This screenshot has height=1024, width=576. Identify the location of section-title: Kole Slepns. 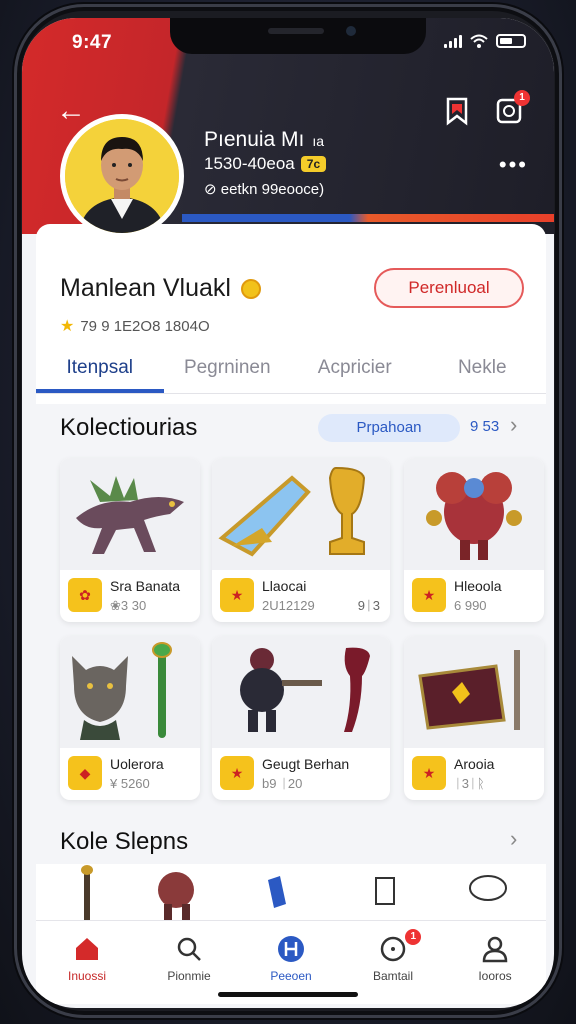
(124, 841).